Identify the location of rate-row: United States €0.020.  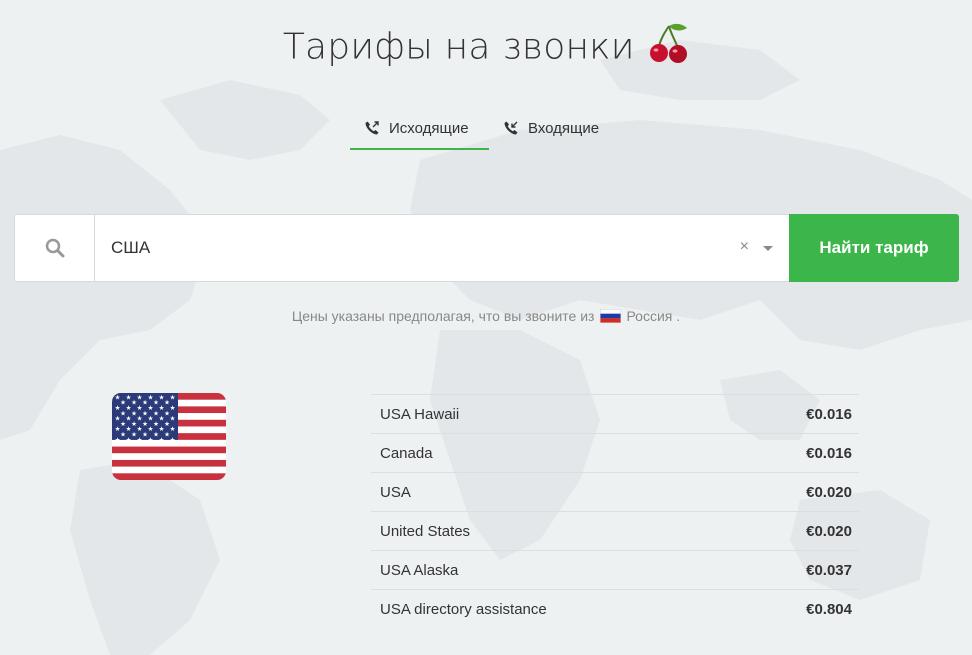
(615, 531).